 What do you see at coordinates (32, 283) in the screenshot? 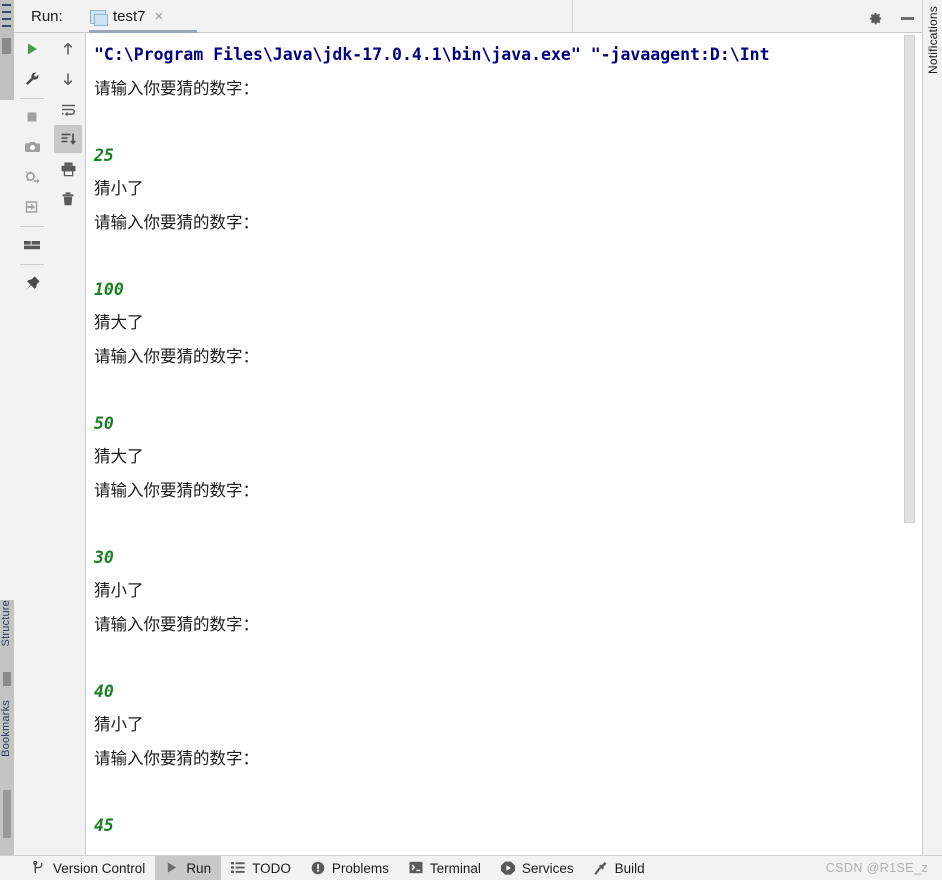
I see `pin-button` at bounding box center [32, 283].